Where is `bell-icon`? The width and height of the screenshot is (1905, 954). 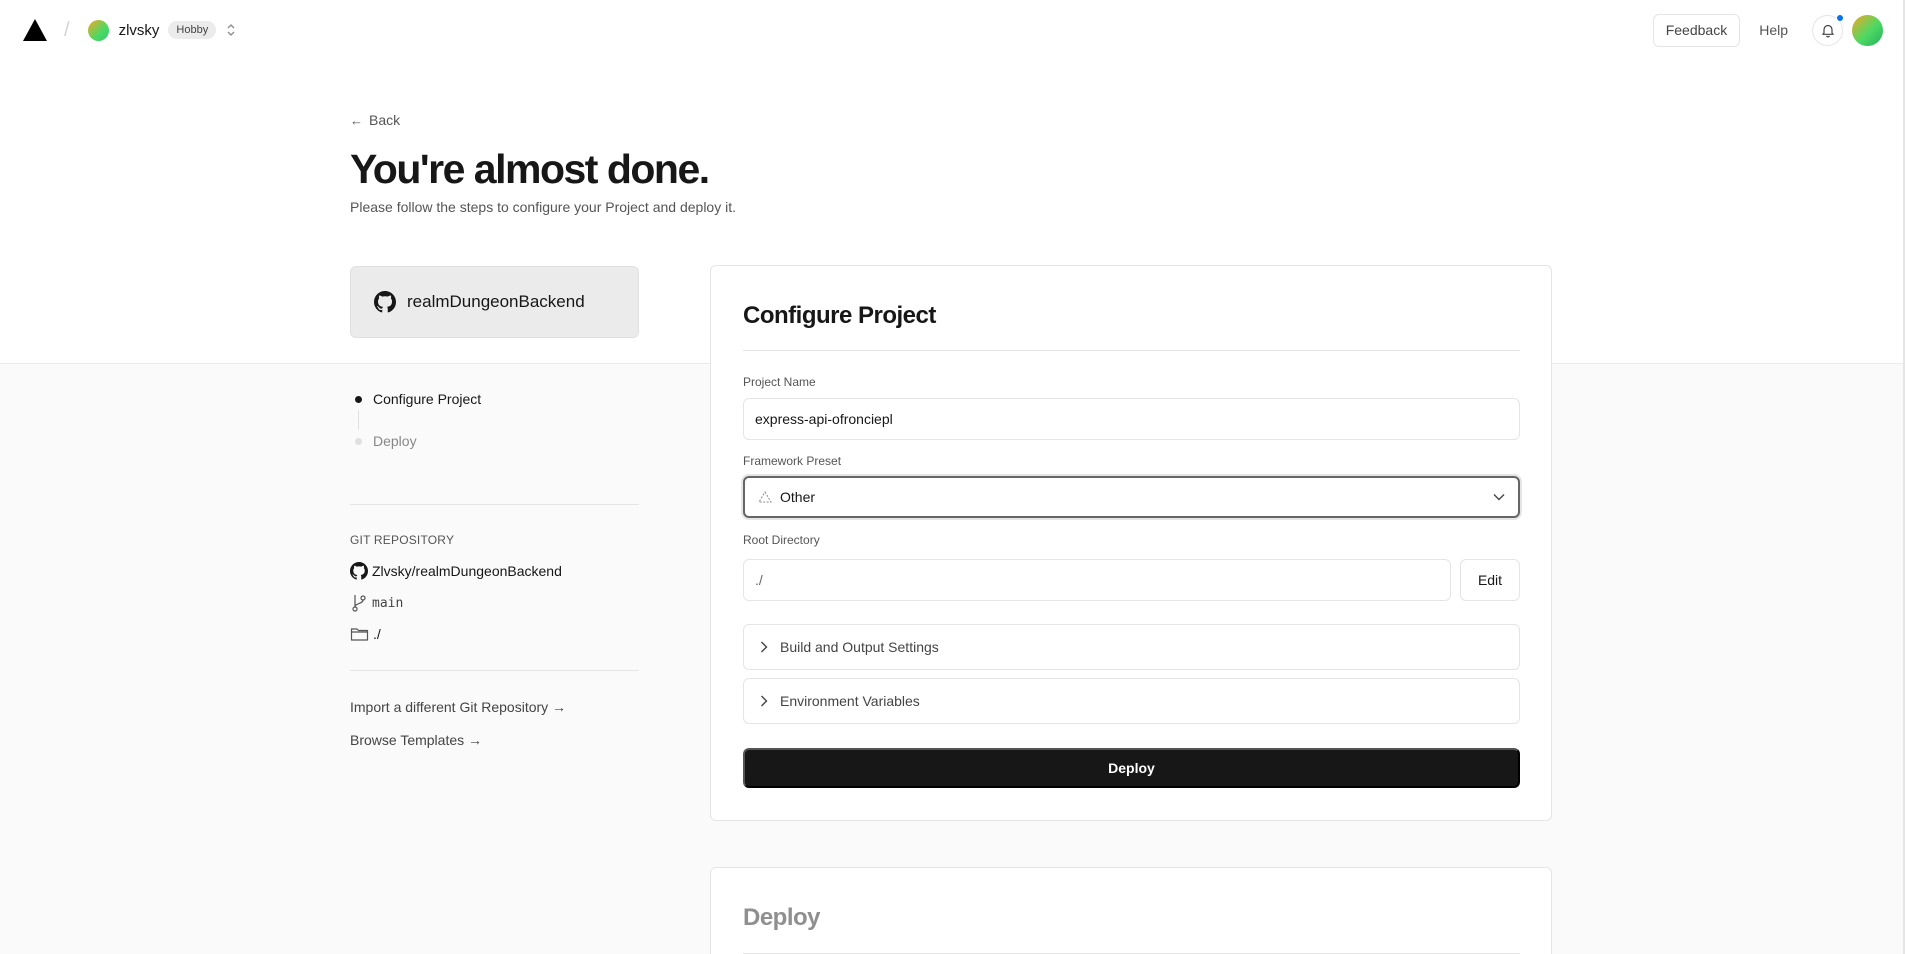 bell-icon is located at coordinates (1827, 30).